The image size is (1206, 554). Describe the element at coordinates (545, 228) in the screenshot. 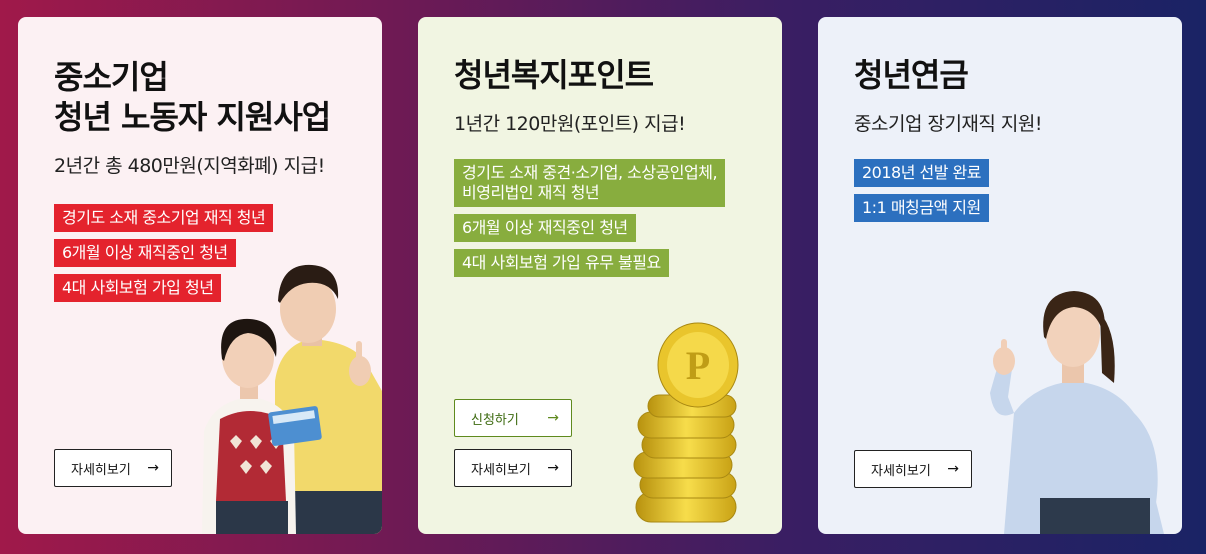

I see `tag-badge: 6개월 이상 재직중인 청년` at that location.